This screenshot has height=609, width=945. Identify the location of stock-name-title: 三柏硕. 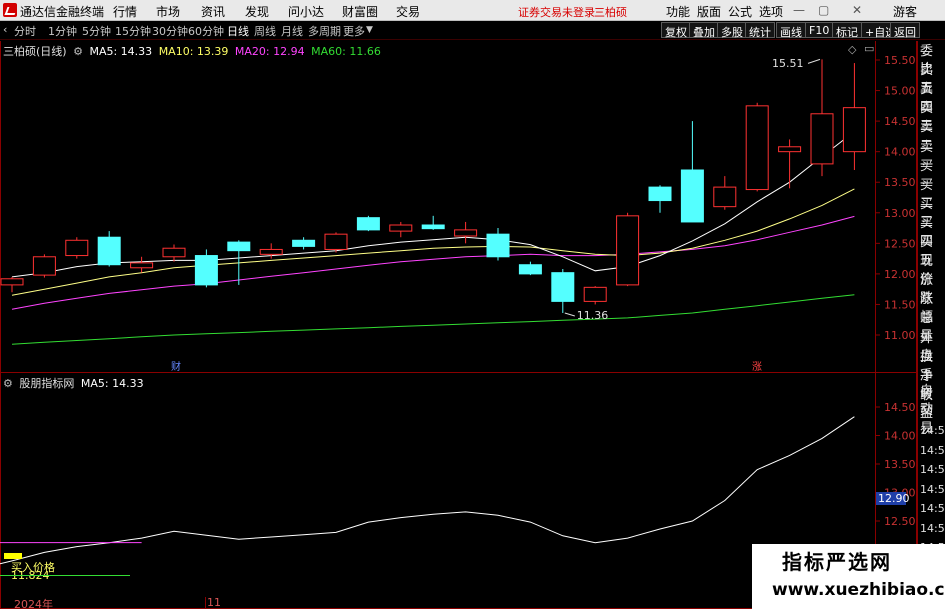
(610, 12).